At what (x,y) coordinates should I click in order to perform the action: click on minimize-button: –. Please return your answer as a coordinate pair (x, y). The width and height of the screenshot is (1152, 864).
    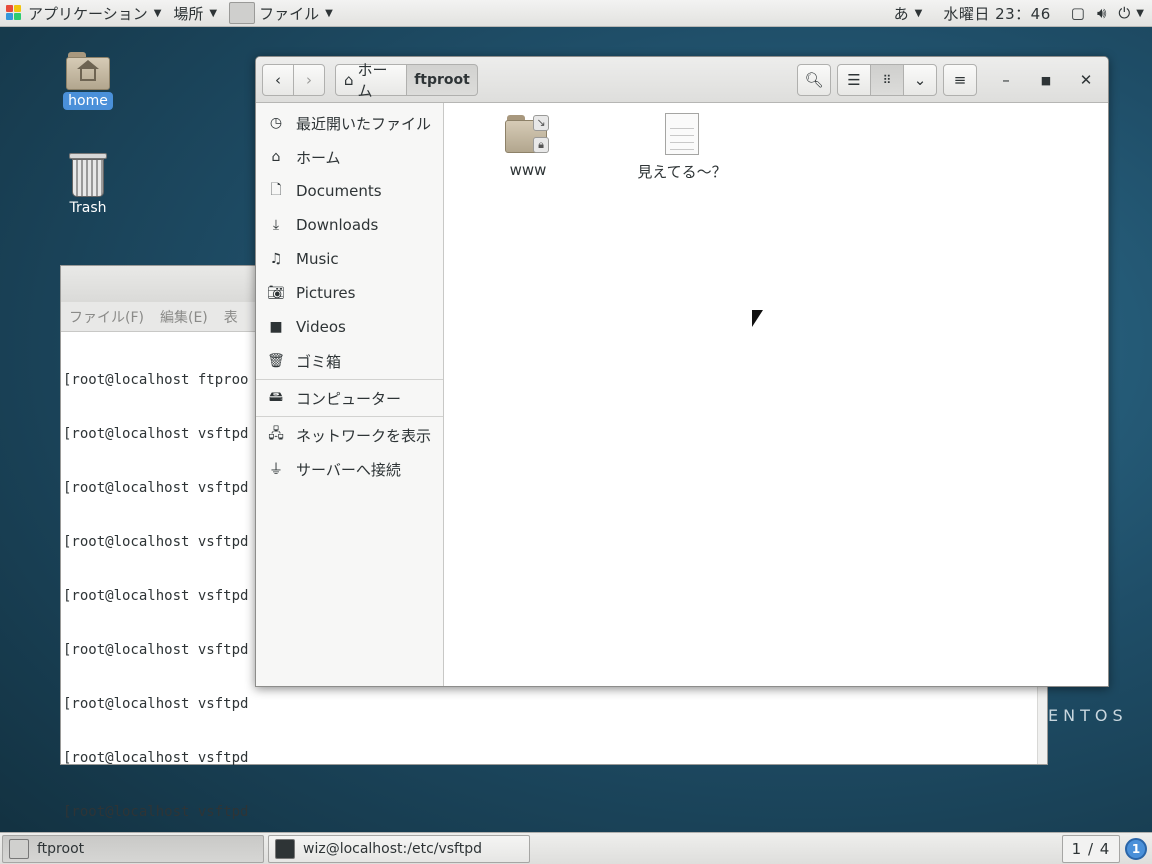
    Looking at the image, I should click on (1006, 80).